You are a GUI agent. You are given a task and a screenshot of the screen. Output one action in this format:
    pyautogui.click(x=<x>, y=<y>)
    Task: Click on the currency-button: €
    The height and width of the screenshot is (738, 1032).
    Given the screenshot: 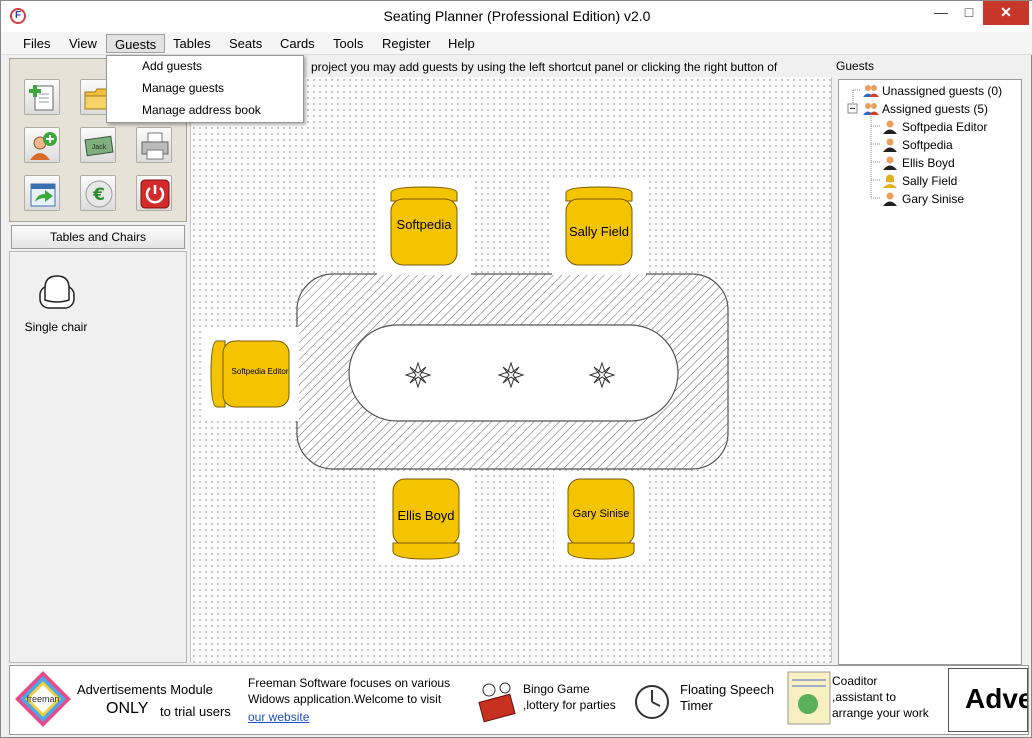 What is the action you would take?
    pyautogui.click(x=98, y=193)
    